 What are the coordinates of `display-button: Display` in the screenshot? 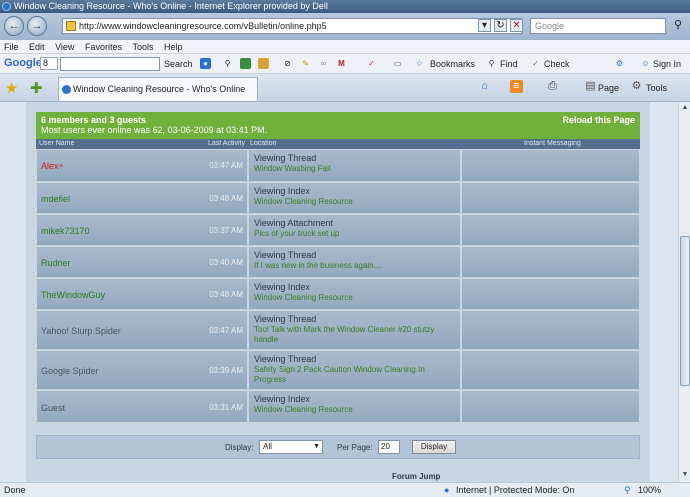 It's located at (434, 447).